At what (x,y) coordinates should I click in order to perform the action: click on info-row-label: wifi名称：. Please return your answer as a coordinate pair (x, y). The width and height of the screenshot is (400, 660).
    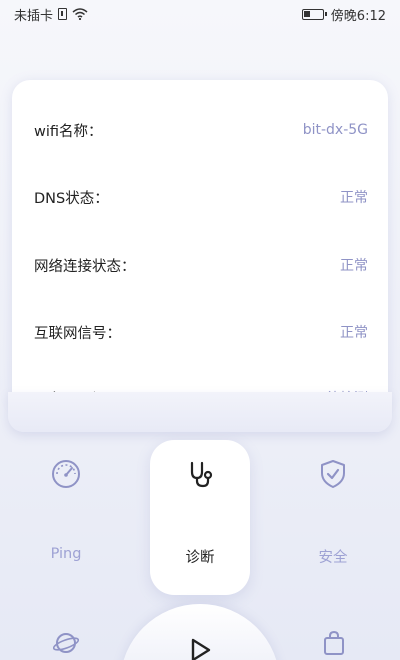
    Looking at the image, I should click on (68, 131).